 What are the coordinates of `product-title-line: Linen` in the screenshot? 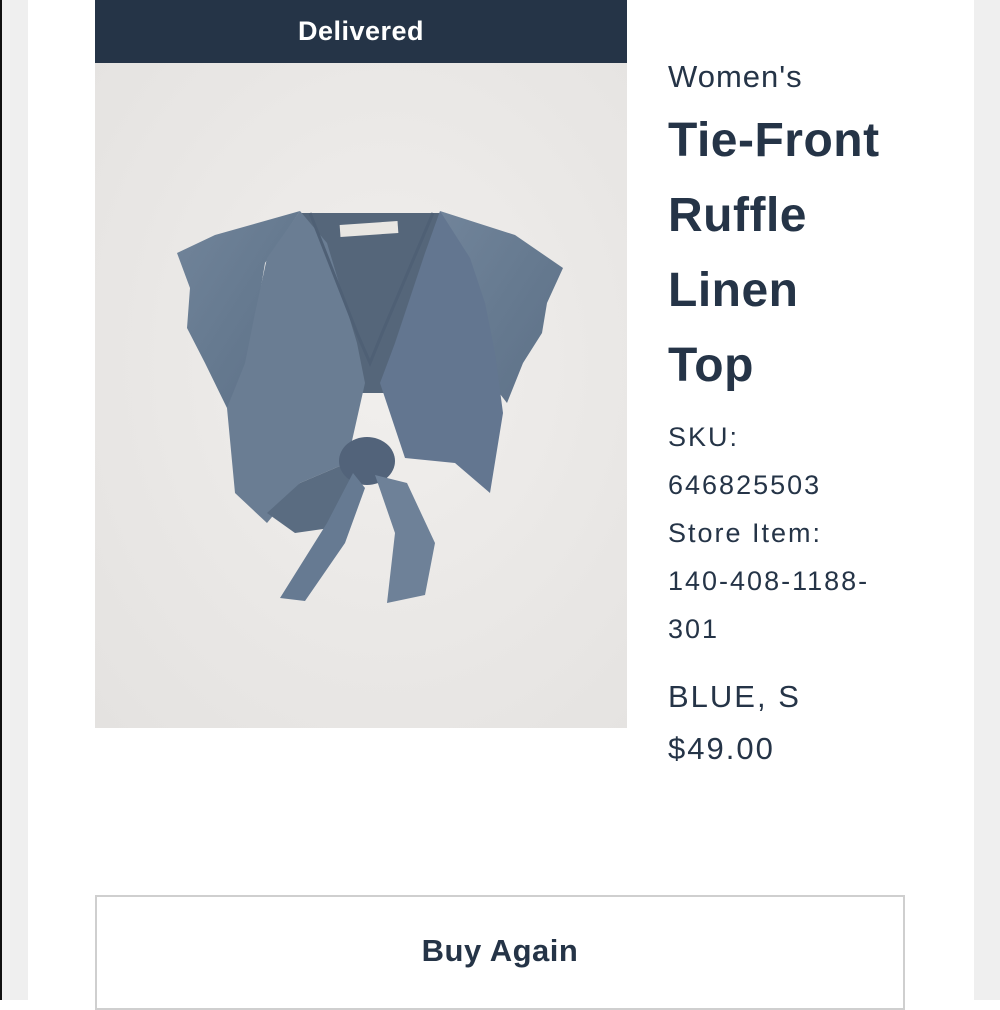 It's located at (733, 290).